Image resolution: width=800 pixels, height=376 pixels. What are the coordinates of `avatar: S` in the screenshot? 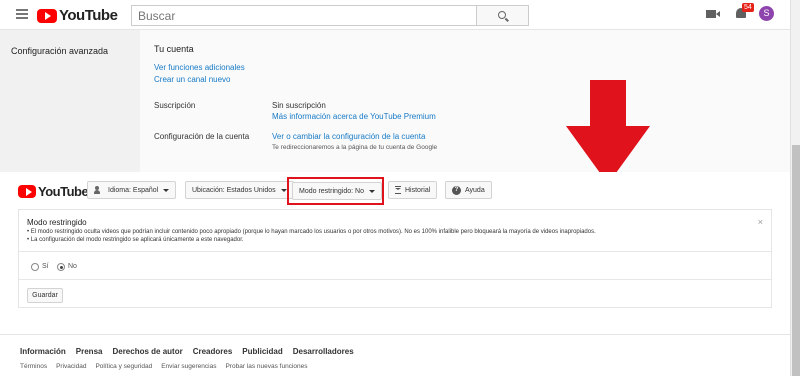 It's located at (766, 13).